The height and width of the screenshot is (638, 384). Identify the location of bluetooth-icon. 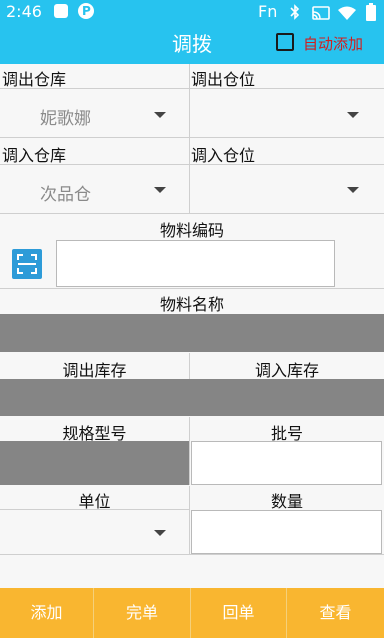
(295, 14).